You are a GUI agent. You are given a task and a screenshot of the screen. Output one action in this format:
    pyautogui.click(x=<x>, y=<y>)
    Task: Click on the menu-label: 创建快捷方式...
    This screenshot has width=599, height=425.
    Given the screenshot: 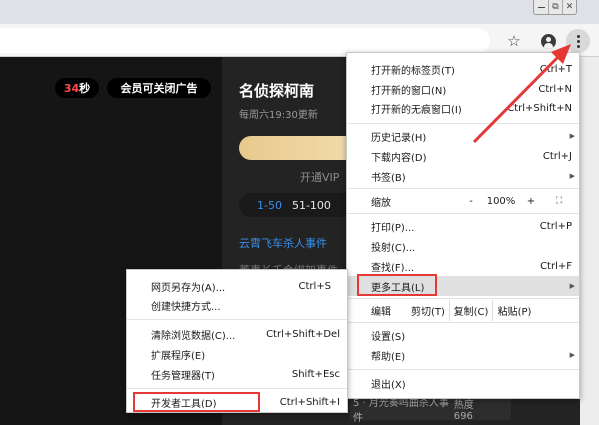 What is the action you would take?
    pyautogui.click(x=186, y=307)
    